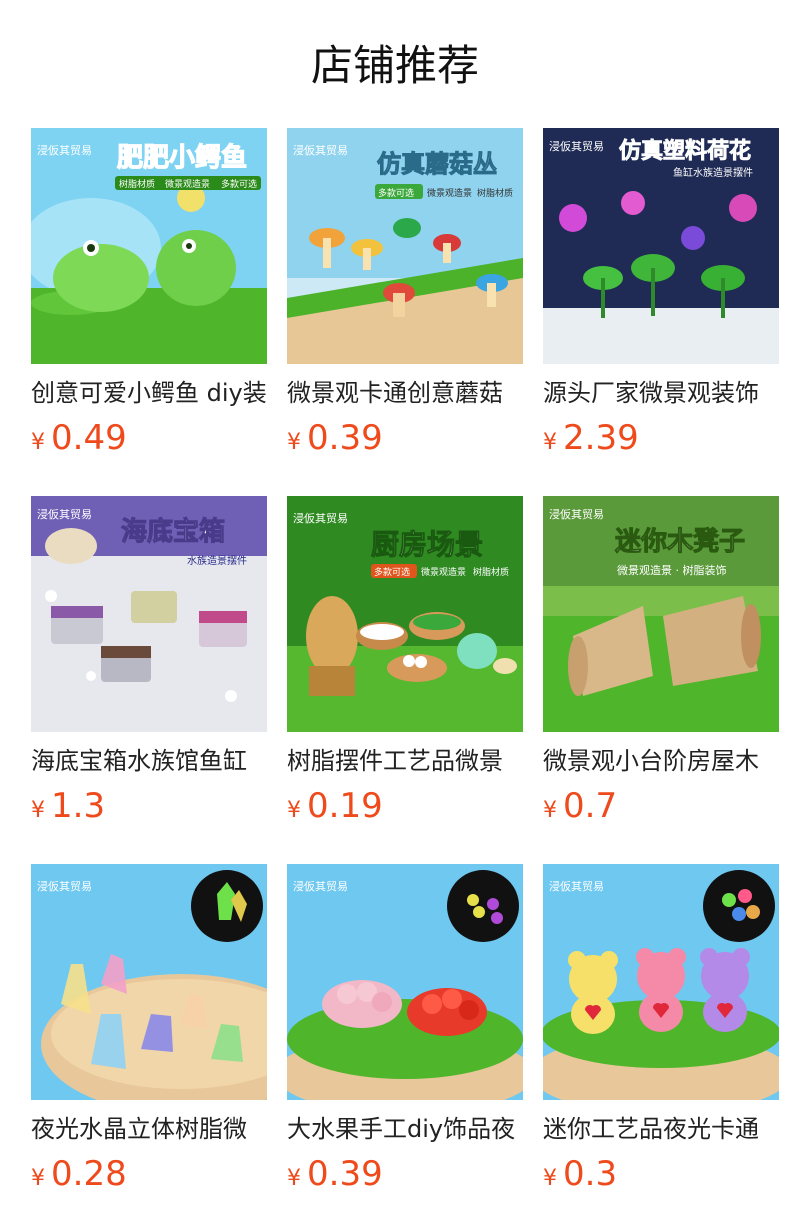  I want to click on page-title: 店铺推荐, so click(394, 65).